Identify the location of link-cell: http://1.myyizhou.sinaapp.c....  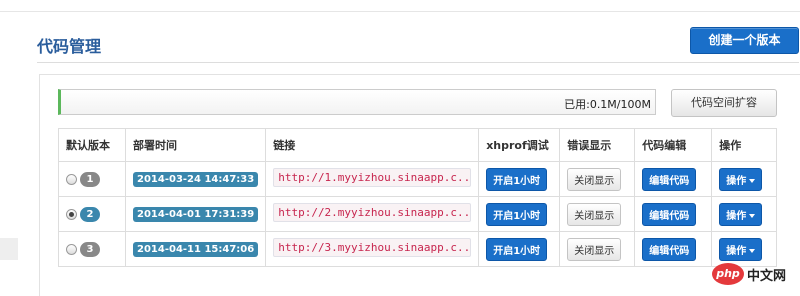
(372, 179).